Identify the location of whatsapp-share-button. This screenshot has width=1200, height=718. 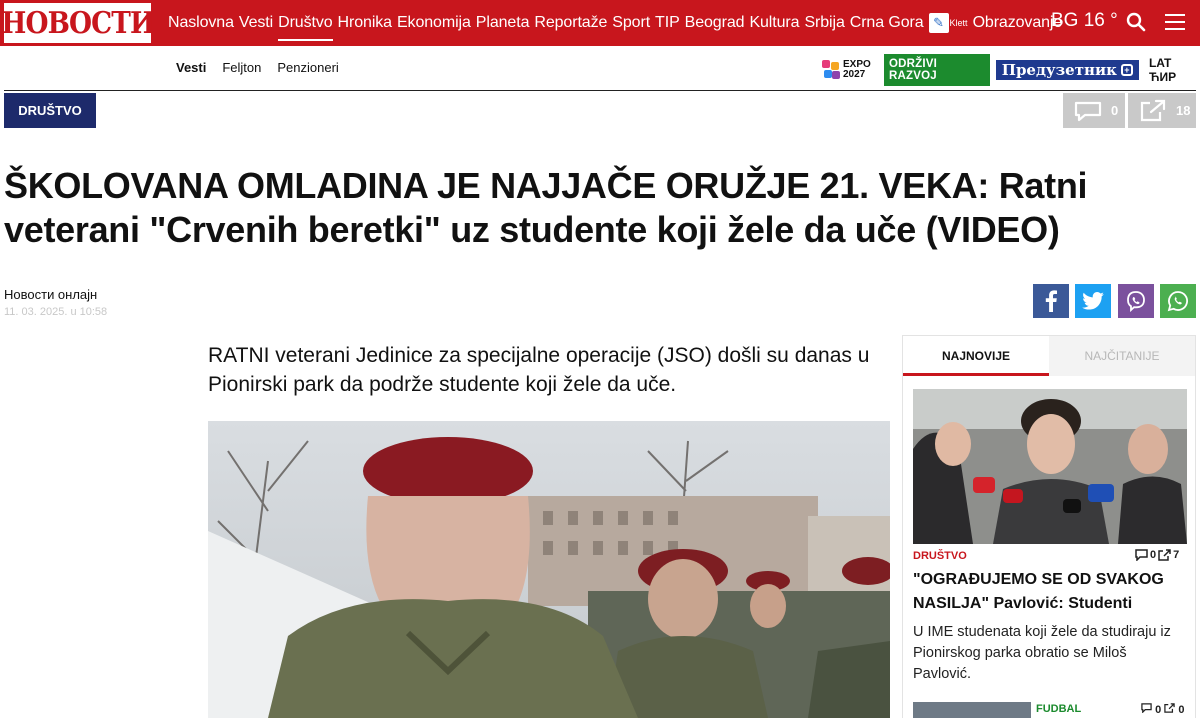
(1178, 301).